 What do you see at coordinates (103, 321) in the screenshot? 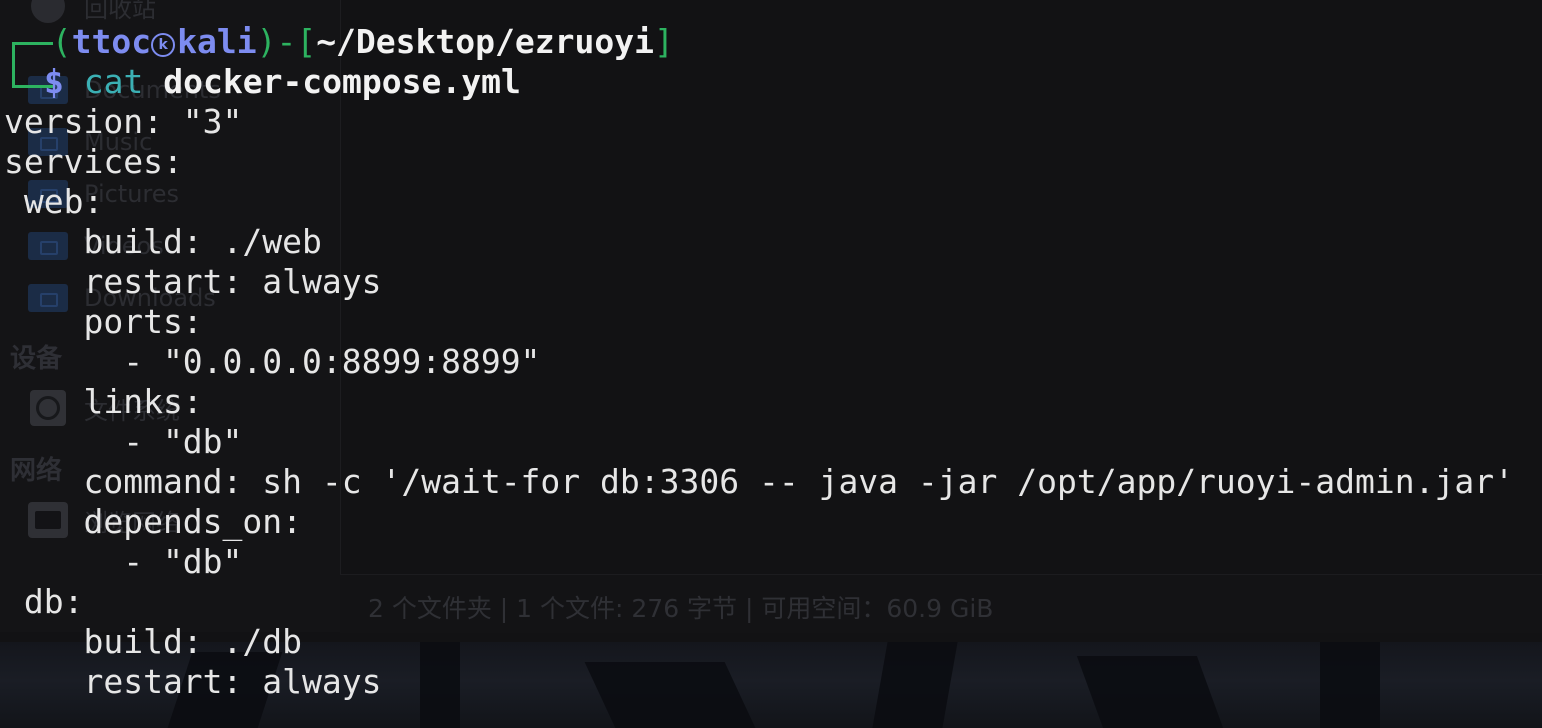
I see `output-line: ports:` at bounding box center [103, 321].